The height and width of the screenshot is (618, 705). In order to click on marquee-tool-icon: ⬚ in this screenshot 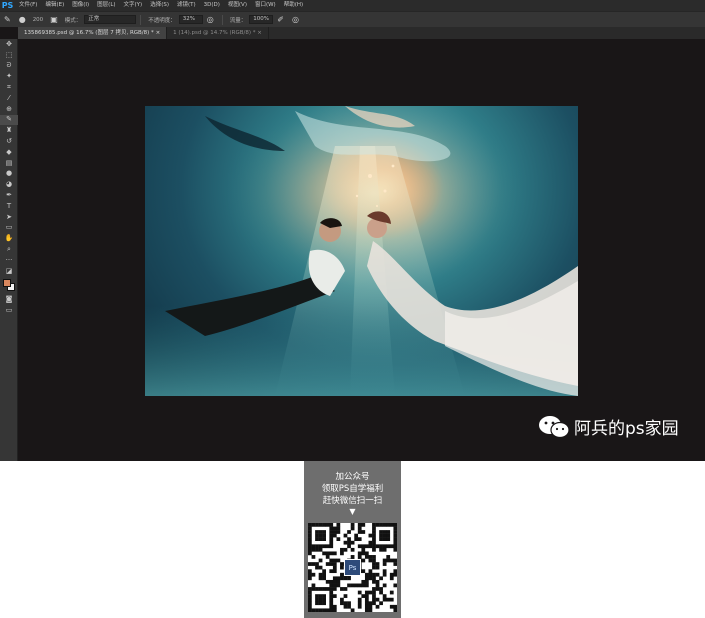, I will do `click(9, 55)`.